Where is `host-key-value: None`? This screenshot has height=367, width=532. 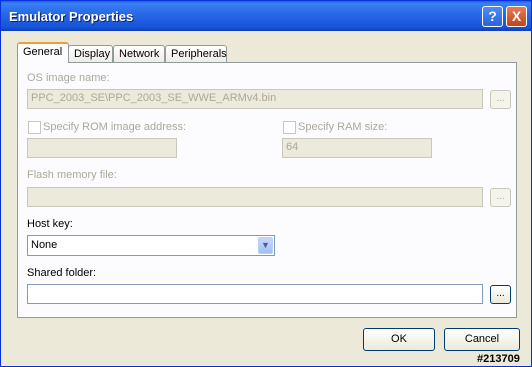 host-key-value: None is located at coordinates (44, 245).